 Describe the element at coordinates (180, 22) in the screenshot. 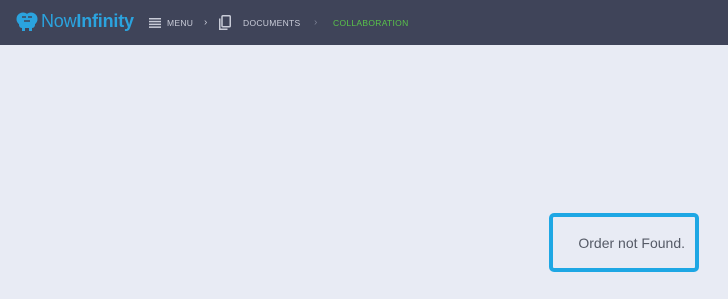

I see `menu-label: MENU` at that location.